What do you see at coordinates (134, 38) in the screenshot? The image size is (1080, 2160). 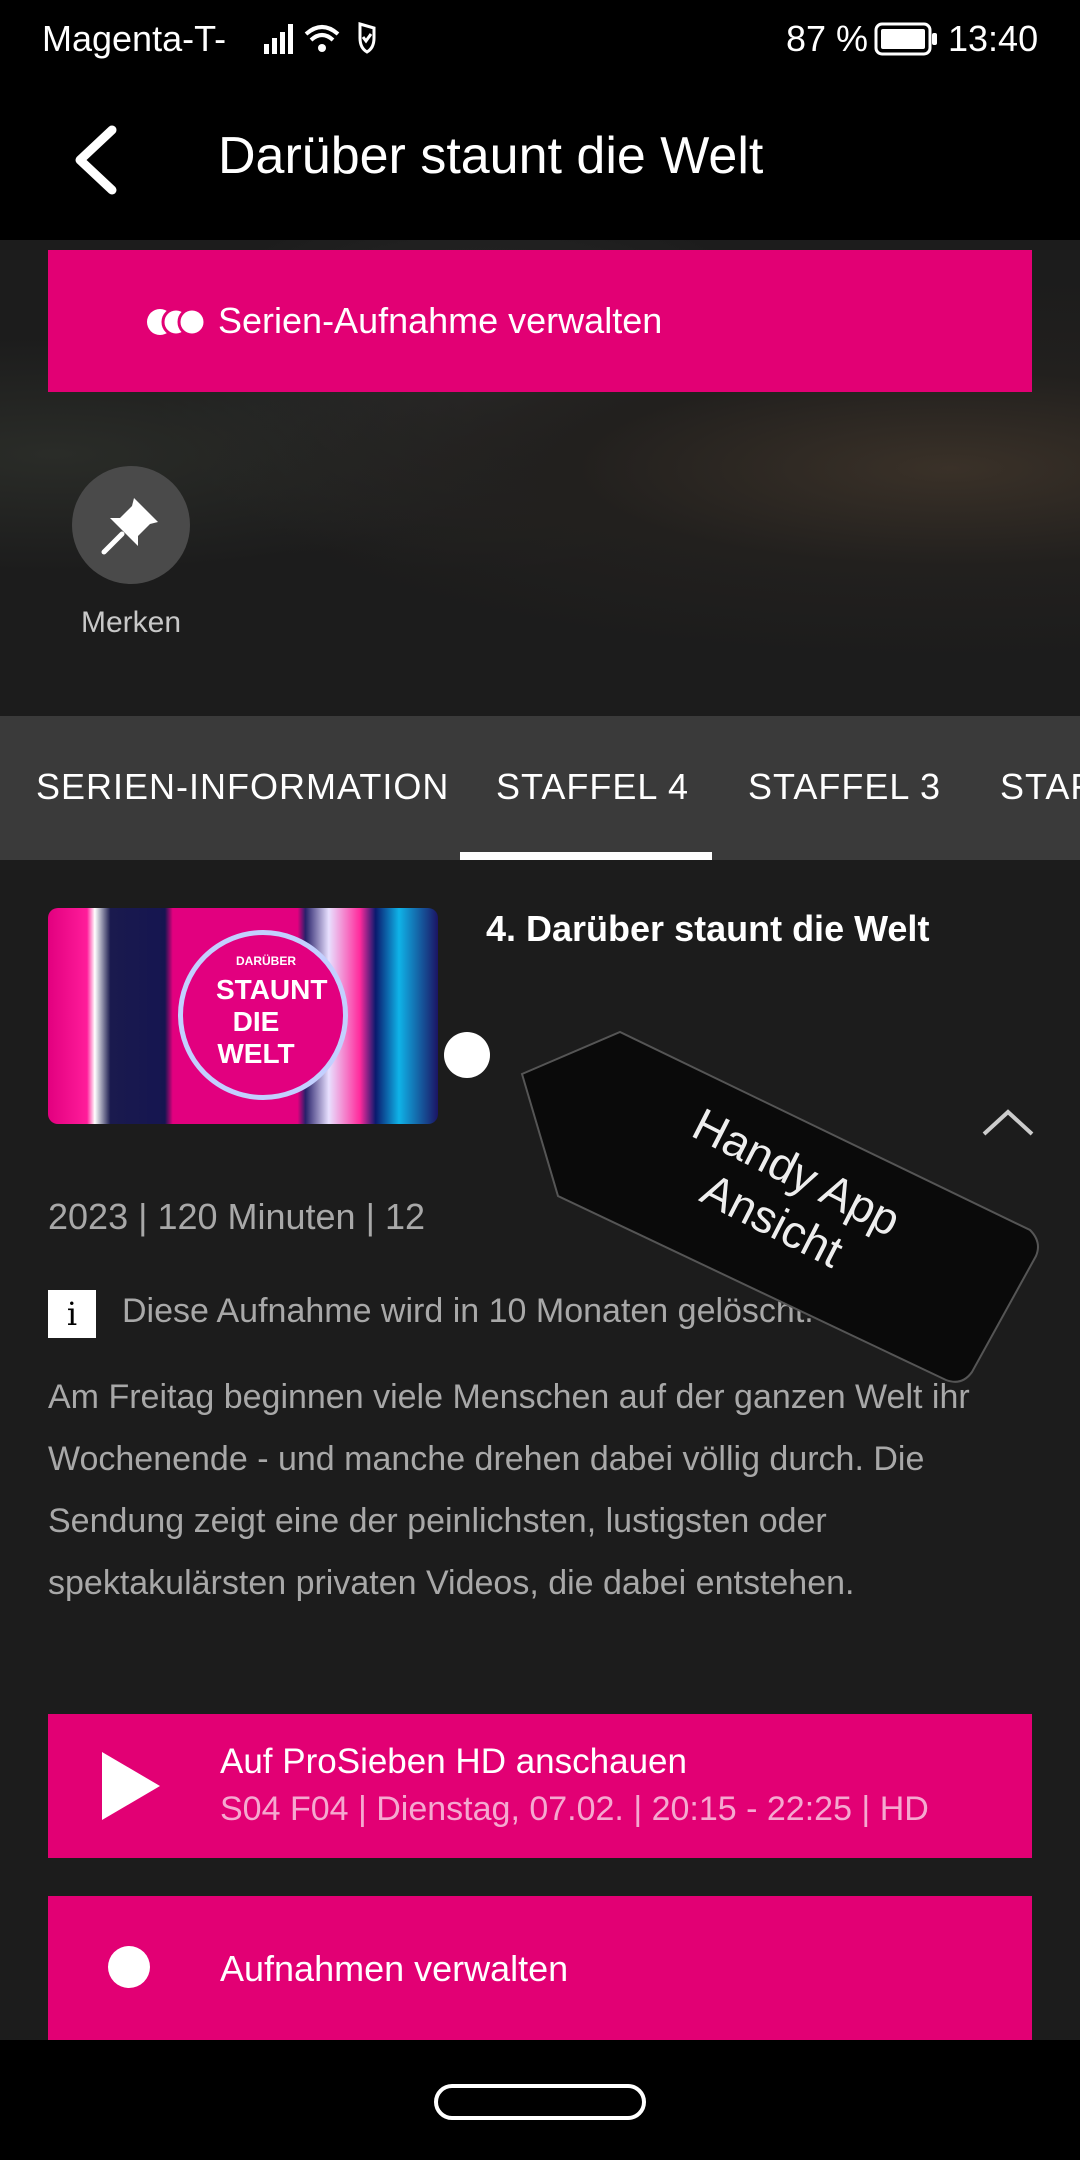 I see `carrier-name: Magenta-T-` at bounding box center [134, 38].